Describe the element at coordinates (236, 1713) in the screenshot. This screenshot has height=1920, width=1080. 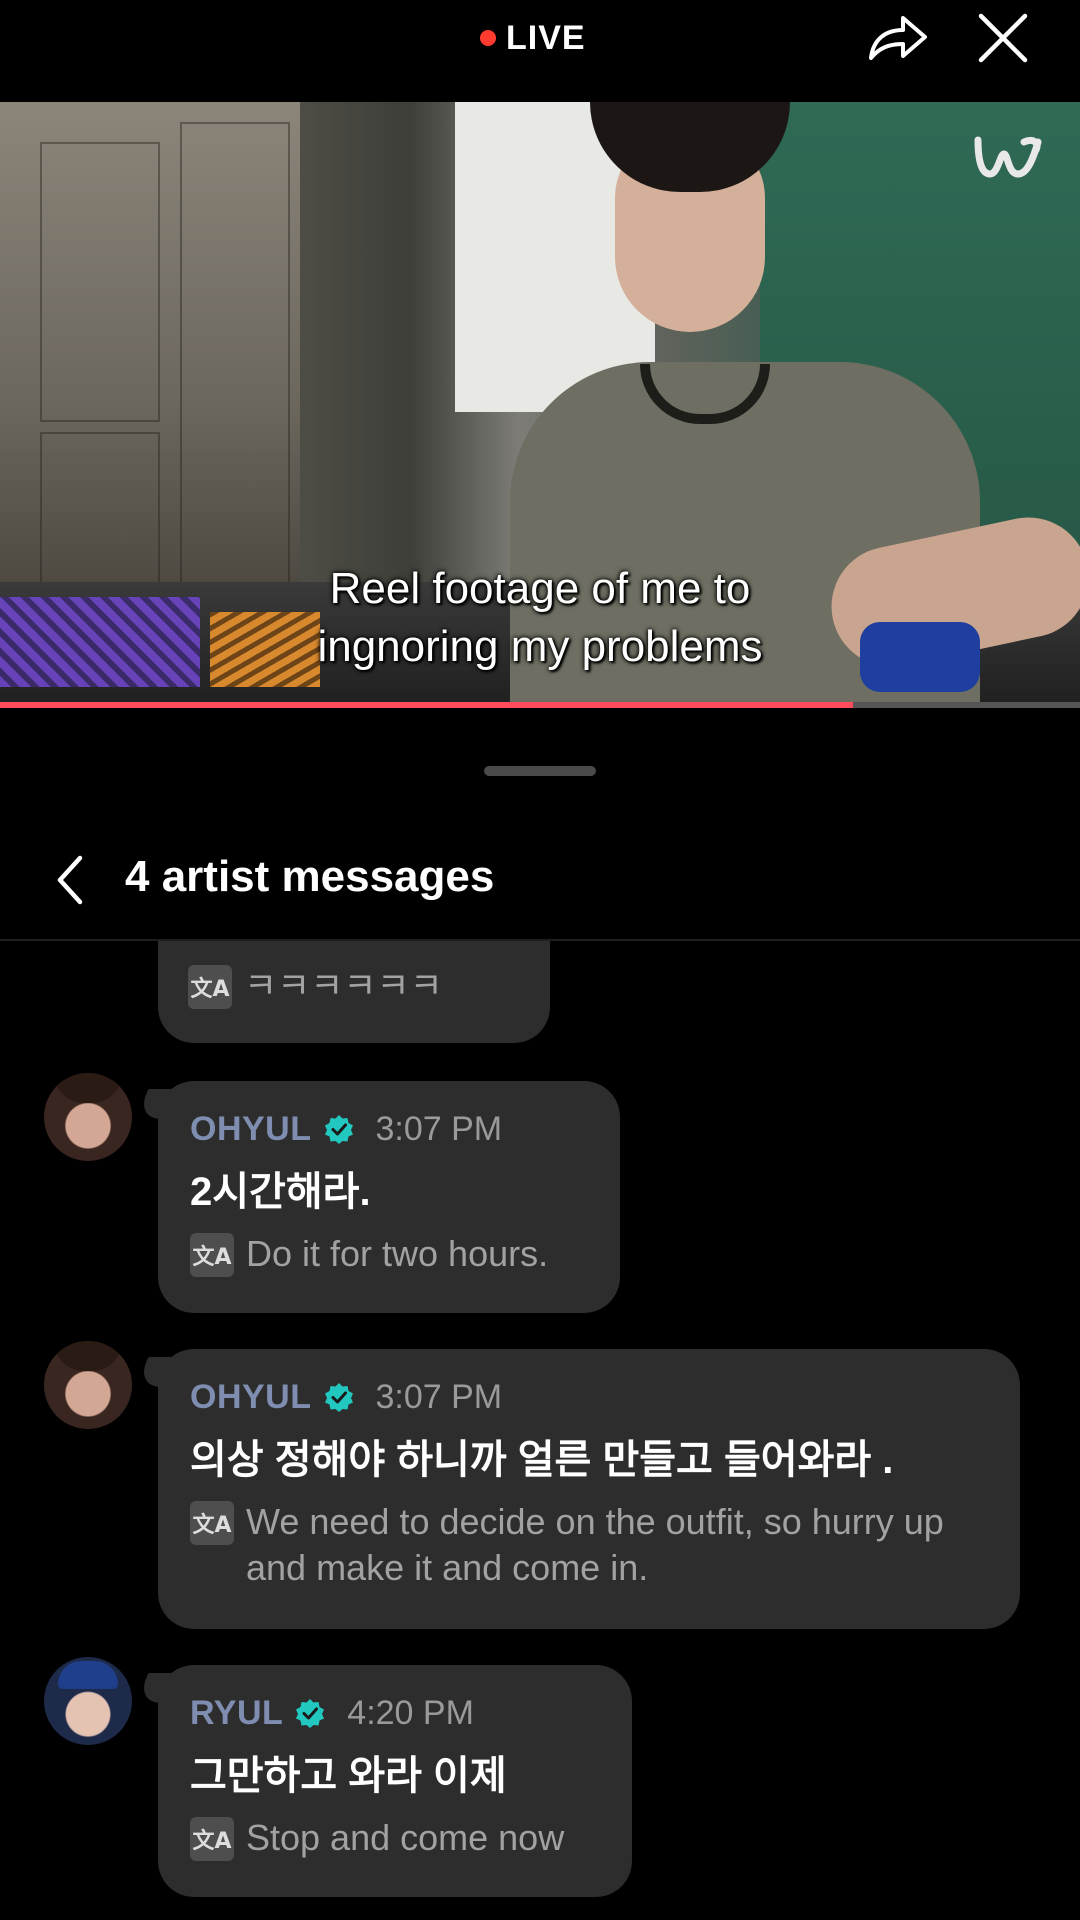
I see `sender-name: RYUL` at that location.